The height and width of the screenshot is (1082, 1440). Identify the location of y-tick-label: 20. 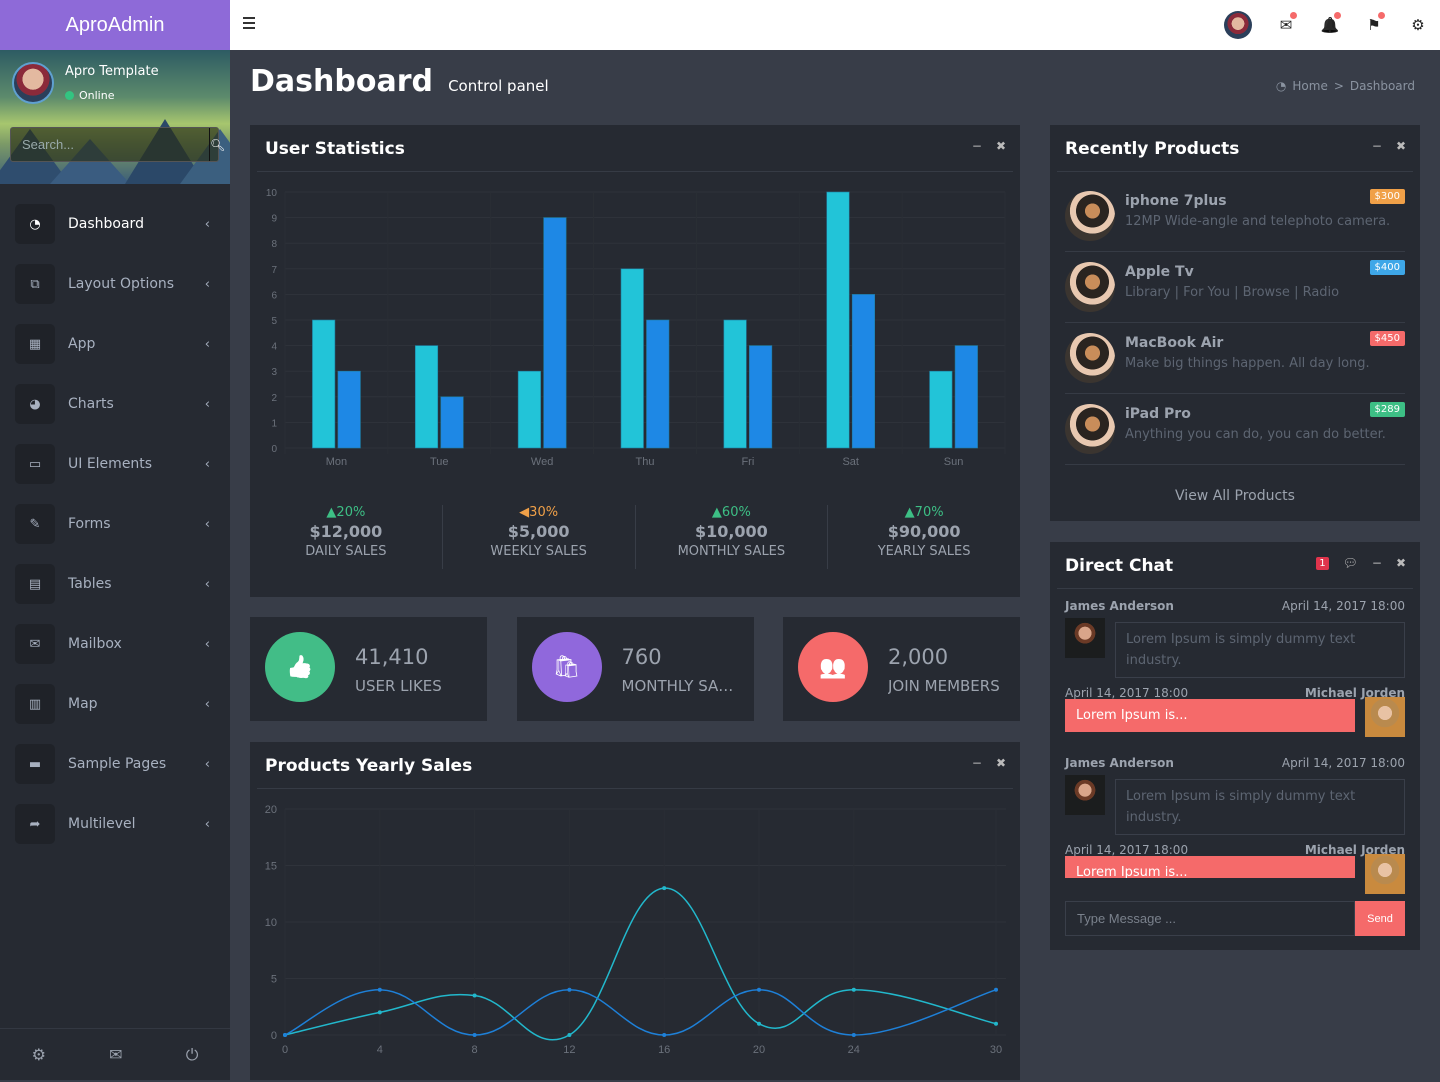
(271, 810).